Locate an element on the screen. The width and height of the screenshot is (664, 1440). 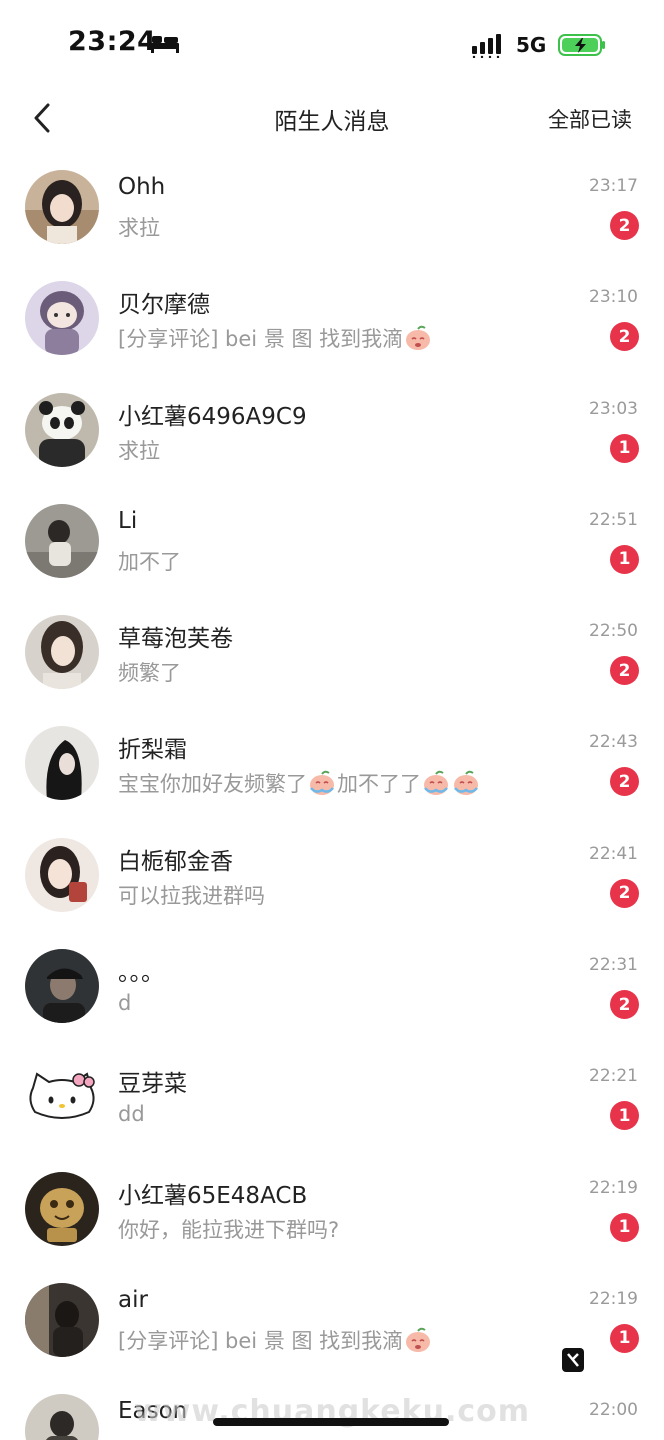
avatar-man-cap-icon is located at coordinates (62, 986).